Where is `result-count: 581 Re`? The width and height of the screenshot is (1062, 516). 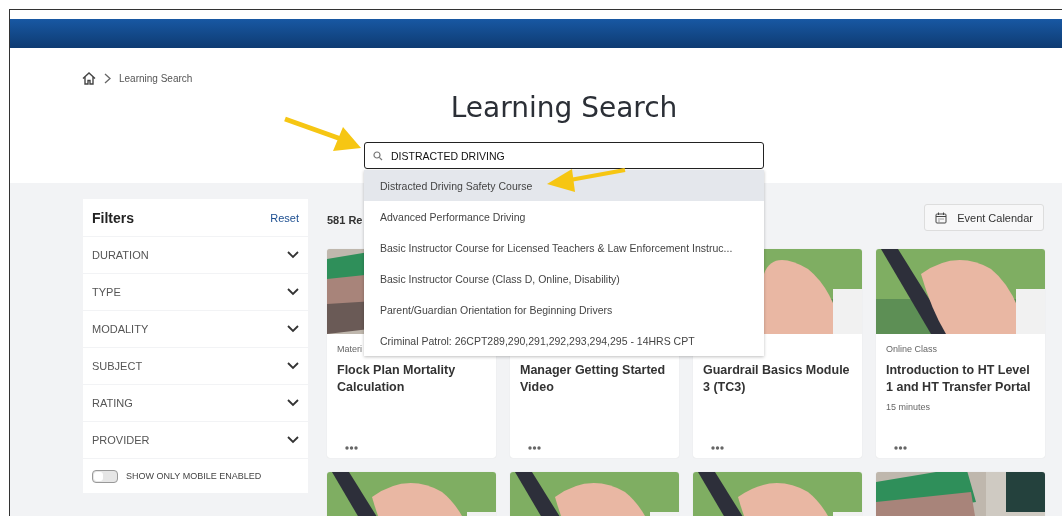 result-count: 581 Re is located at coordinates (345, 220).